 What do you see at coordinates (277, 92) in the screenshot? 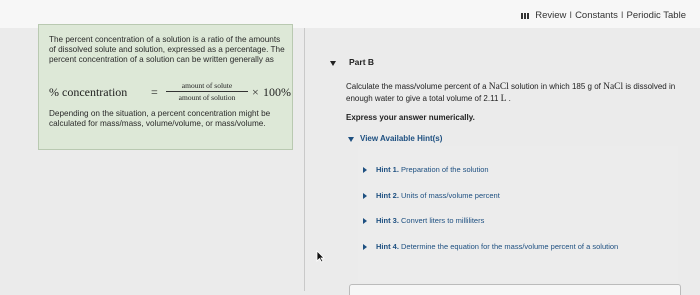
I see `formula-rhs: 100%` at bounding box center [277, 92].